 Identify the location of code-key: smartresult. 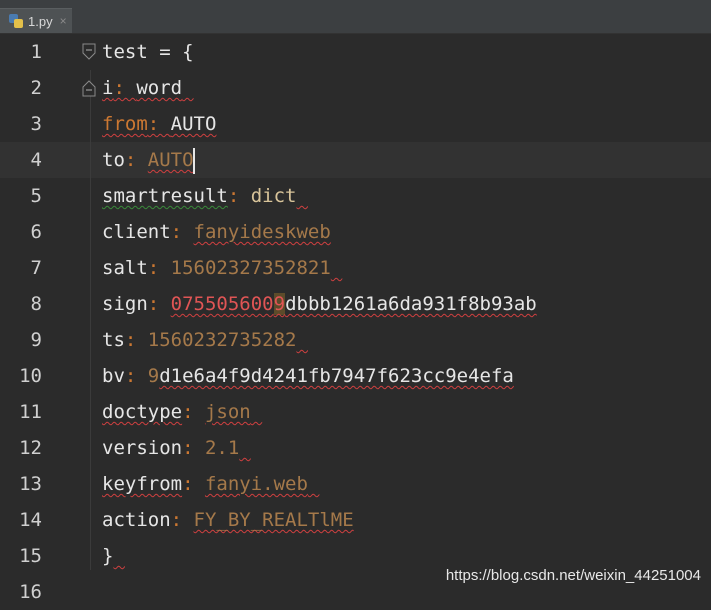
(165, 196).